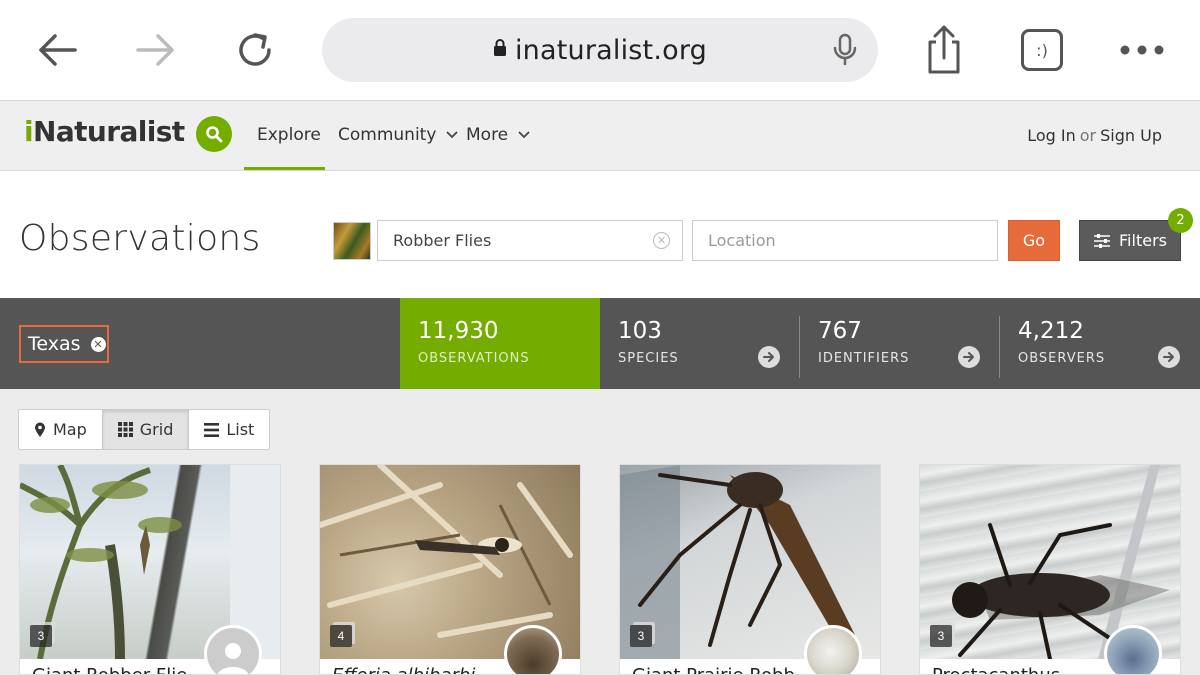  I want to click on stat-identifiers: 767 IDENTIFIERS, so click(900, 343).